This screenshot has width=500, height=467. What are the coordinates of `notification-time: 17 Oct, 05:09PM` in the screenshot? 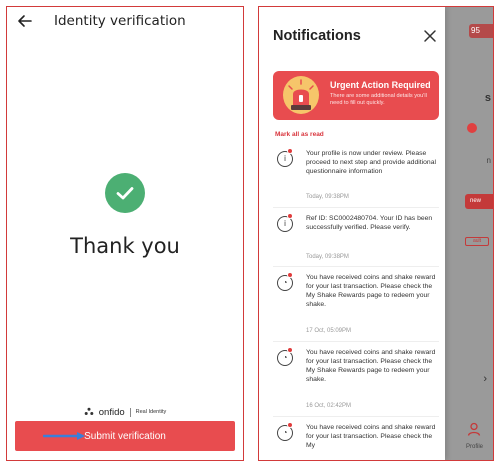 It's located at (329, 331).